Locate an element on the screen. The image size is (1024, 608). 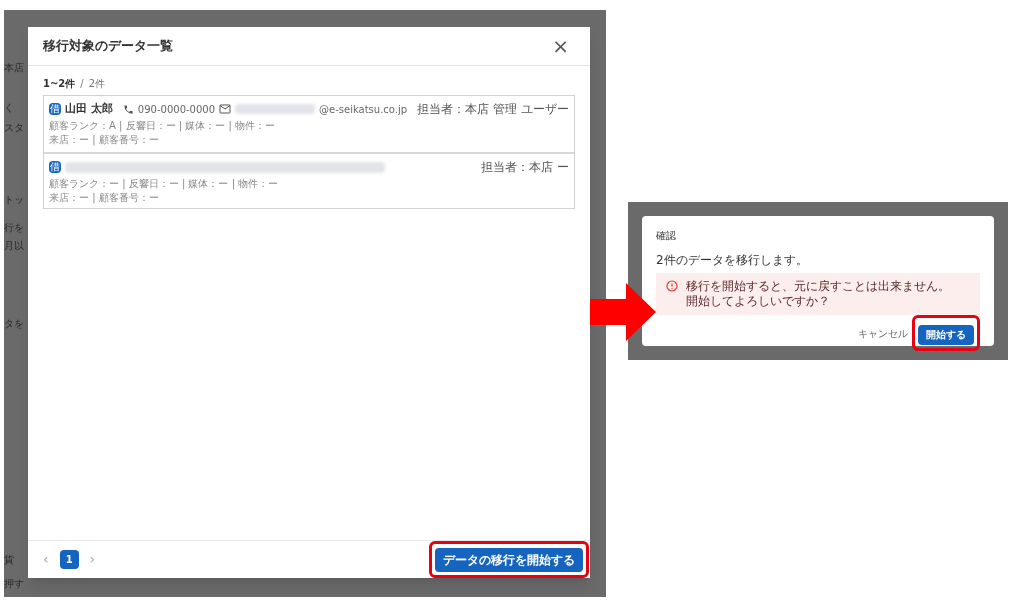
customer-details: 顧客ランク：ー | 反響日：ー | 媒体：ー | 物件：ー is located at coordinates (164, 184).